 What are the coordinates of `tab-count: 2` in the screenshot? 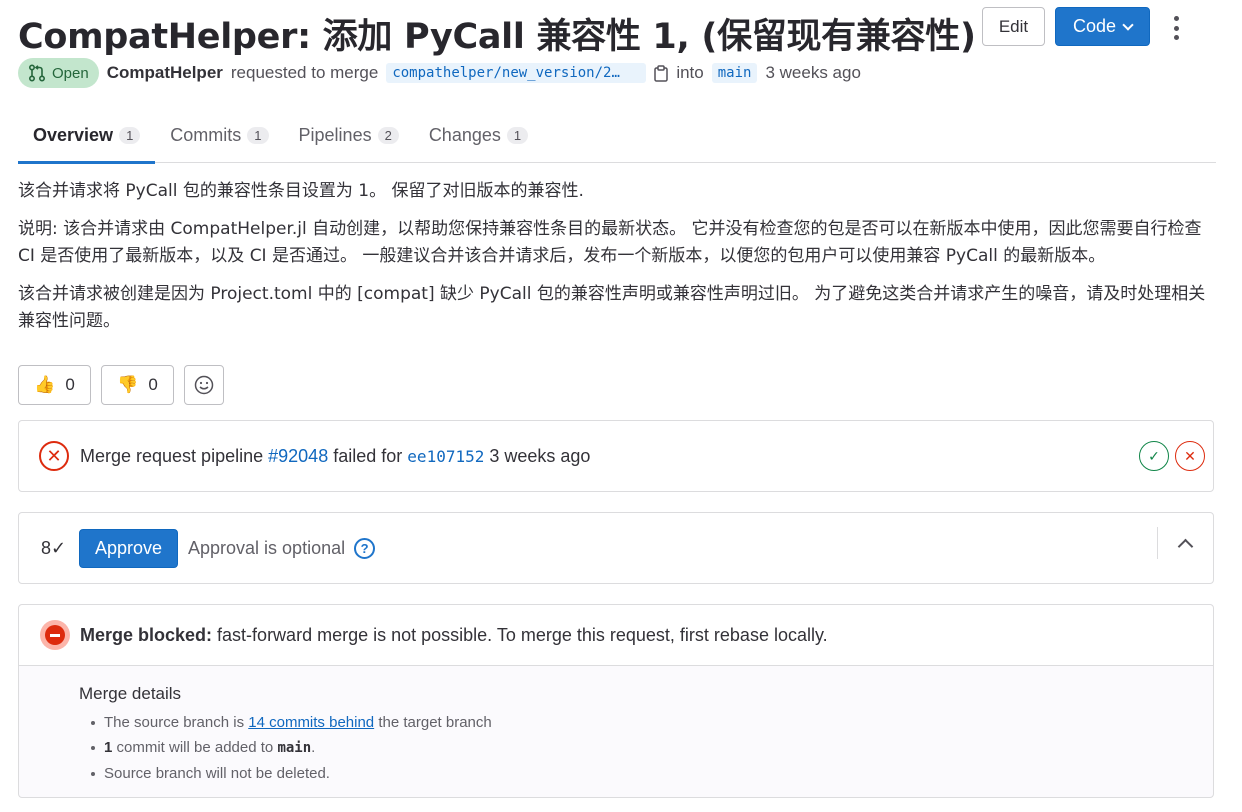 It's located at (388, 135).